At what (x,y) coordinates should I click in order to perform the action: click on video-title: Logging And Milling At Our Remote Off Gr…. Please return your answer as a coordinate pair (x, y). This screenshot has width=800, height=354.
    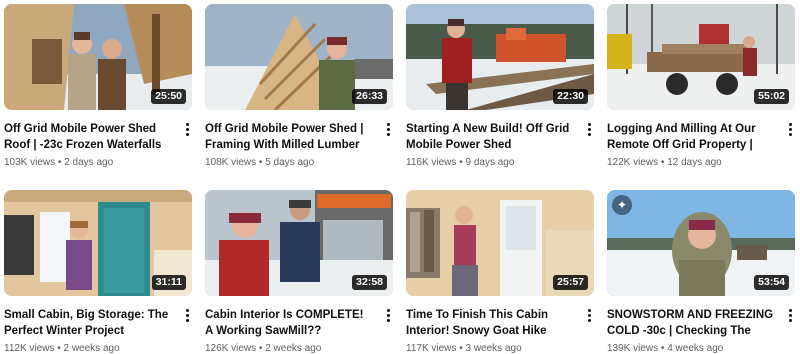
    Looking at the image, I should click on (691, 137).